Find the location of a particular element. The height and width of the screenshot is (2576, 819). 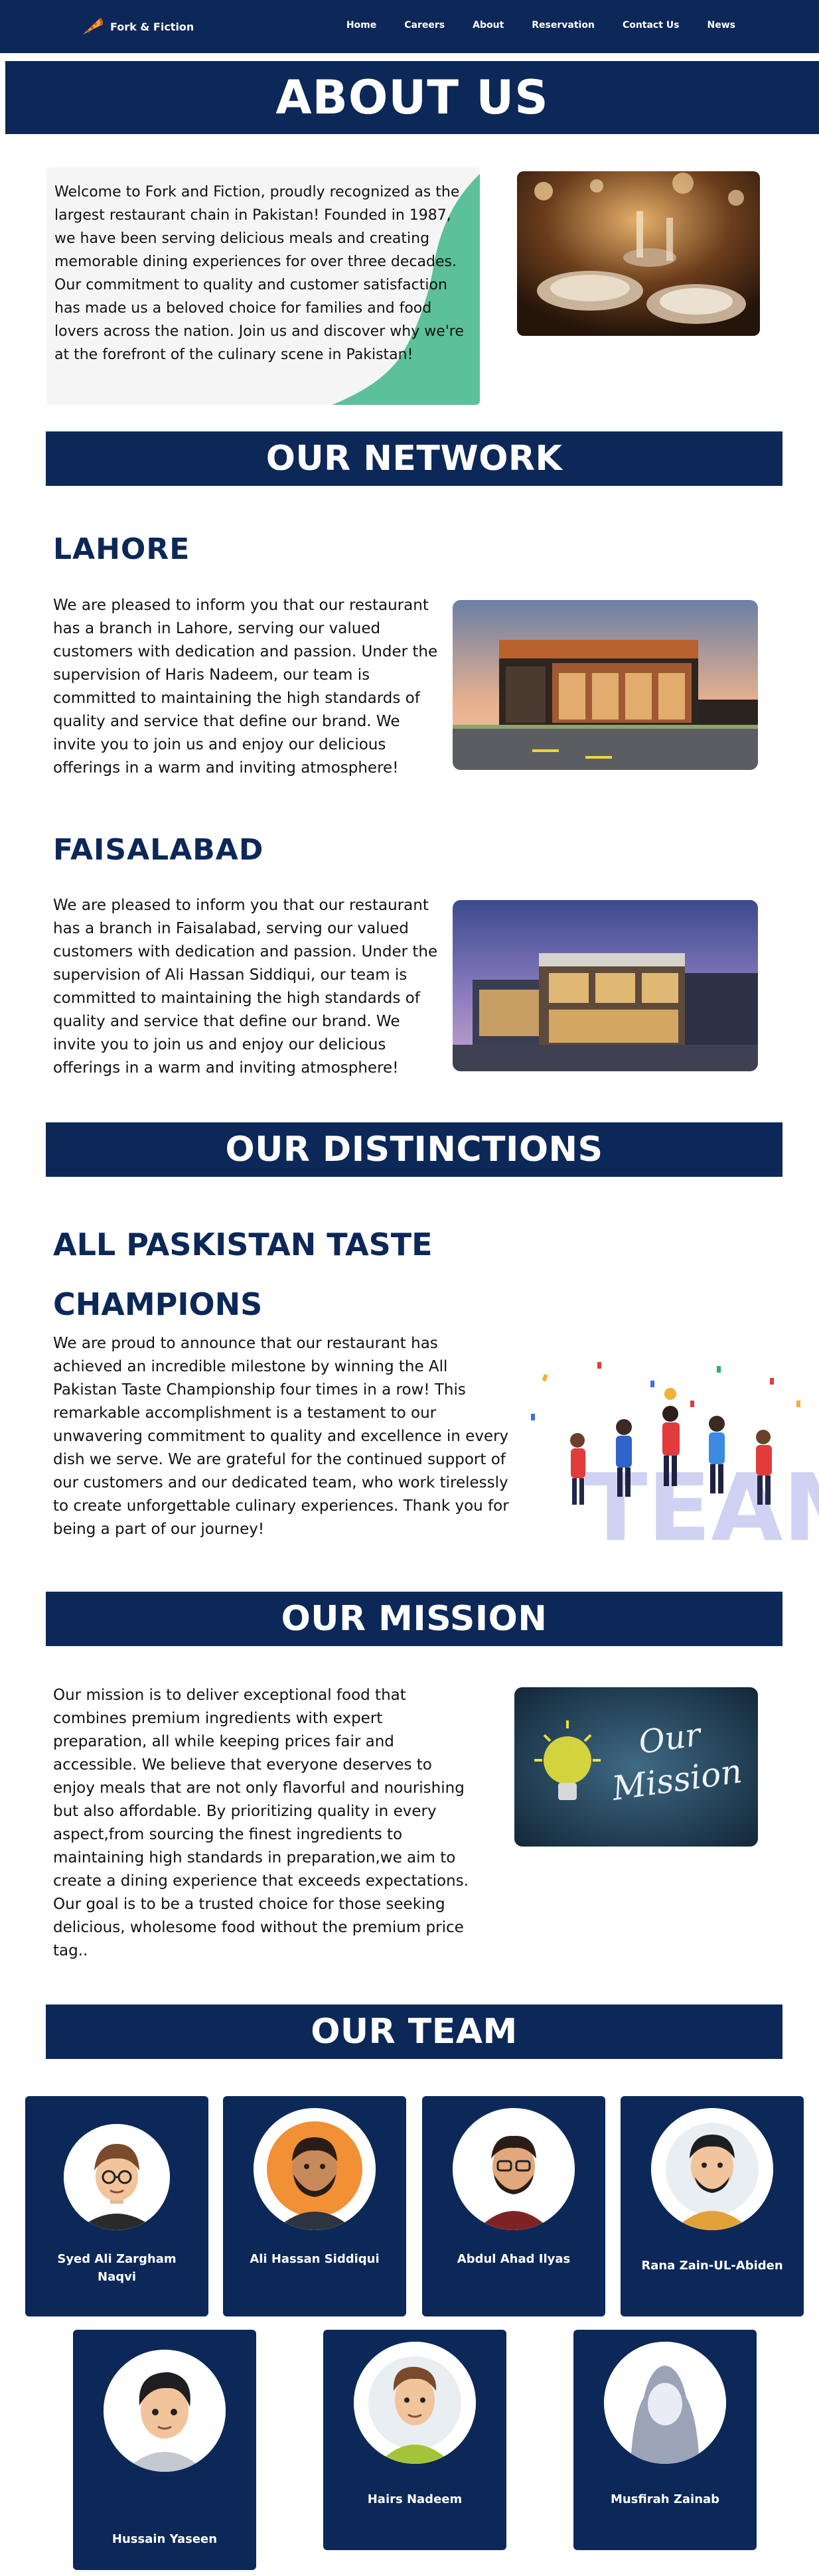

team-member-card: Ali Hassan Siddiqui is located at coordinates (314, 2206).